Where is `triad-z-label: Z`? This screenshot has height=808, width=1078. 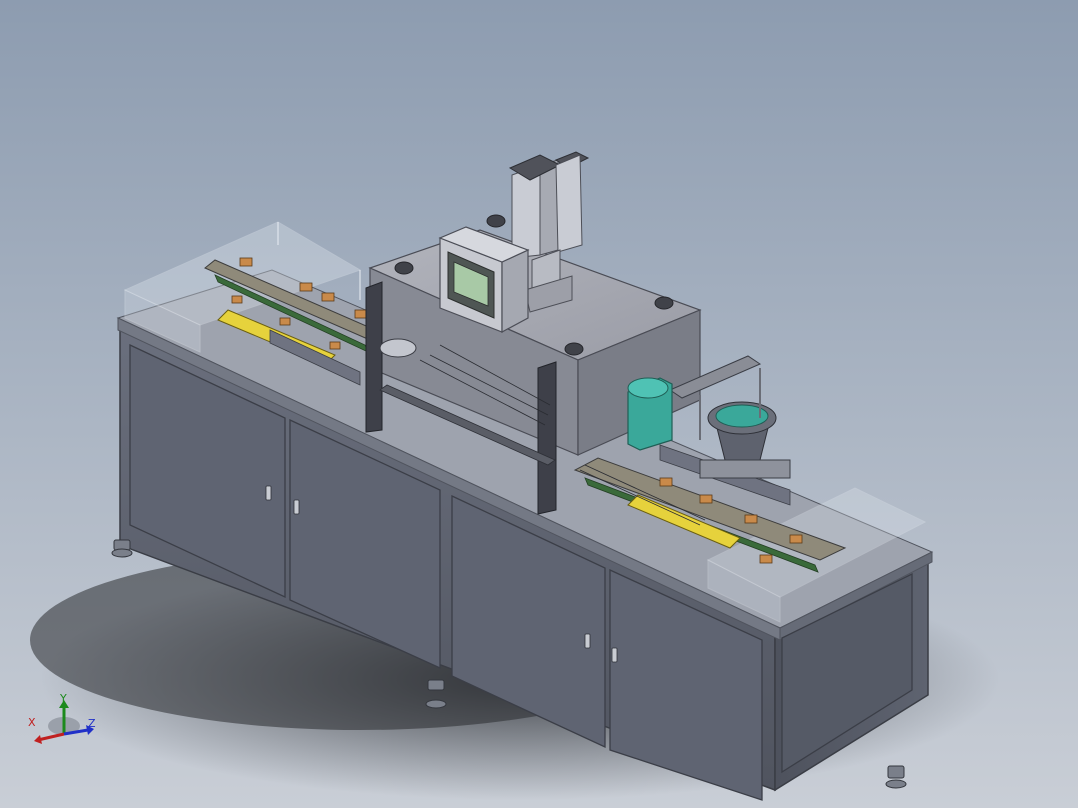
triad-z-label: Z is located at coordinates (92, 723).